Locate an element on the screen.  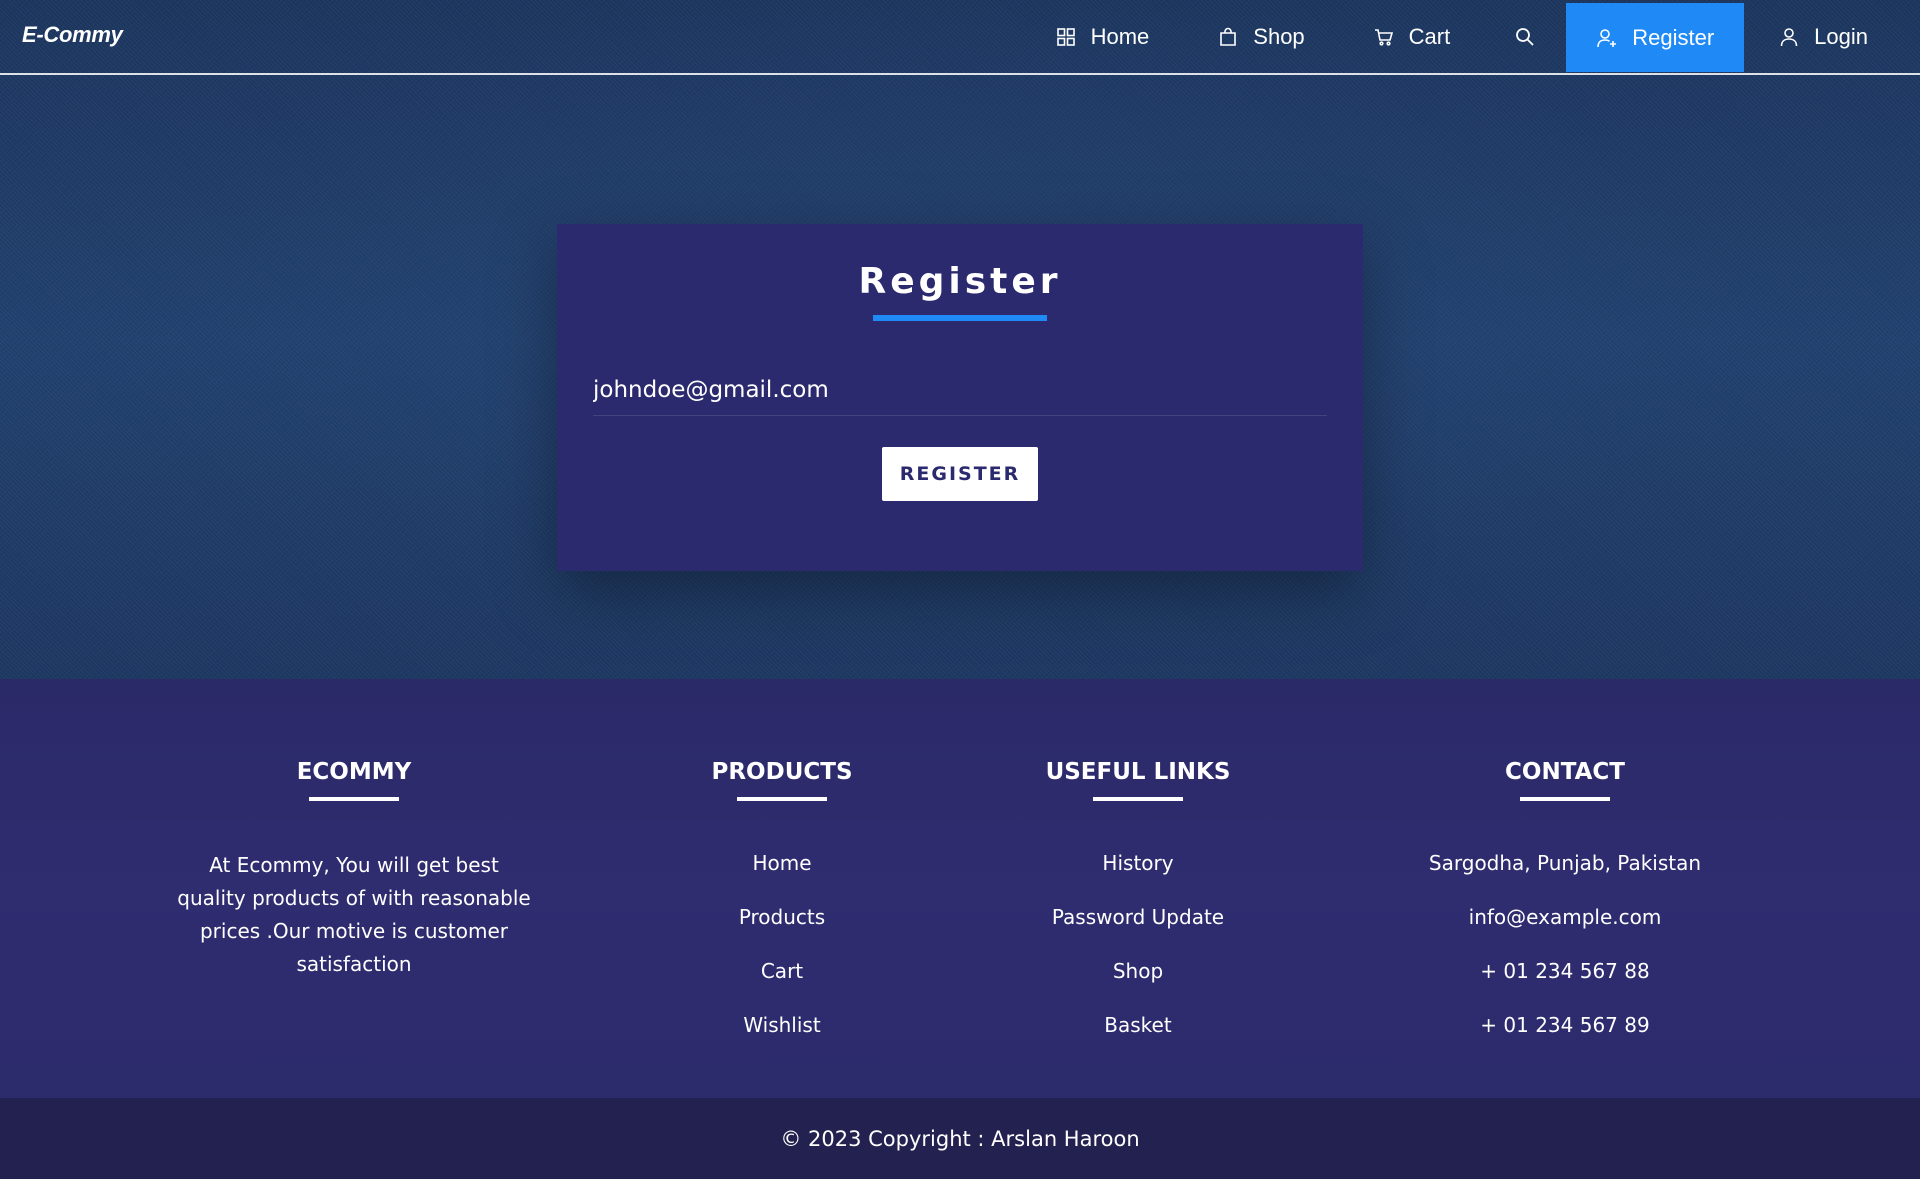
nav-cart: Cart is located at coordinates (1412, 36).